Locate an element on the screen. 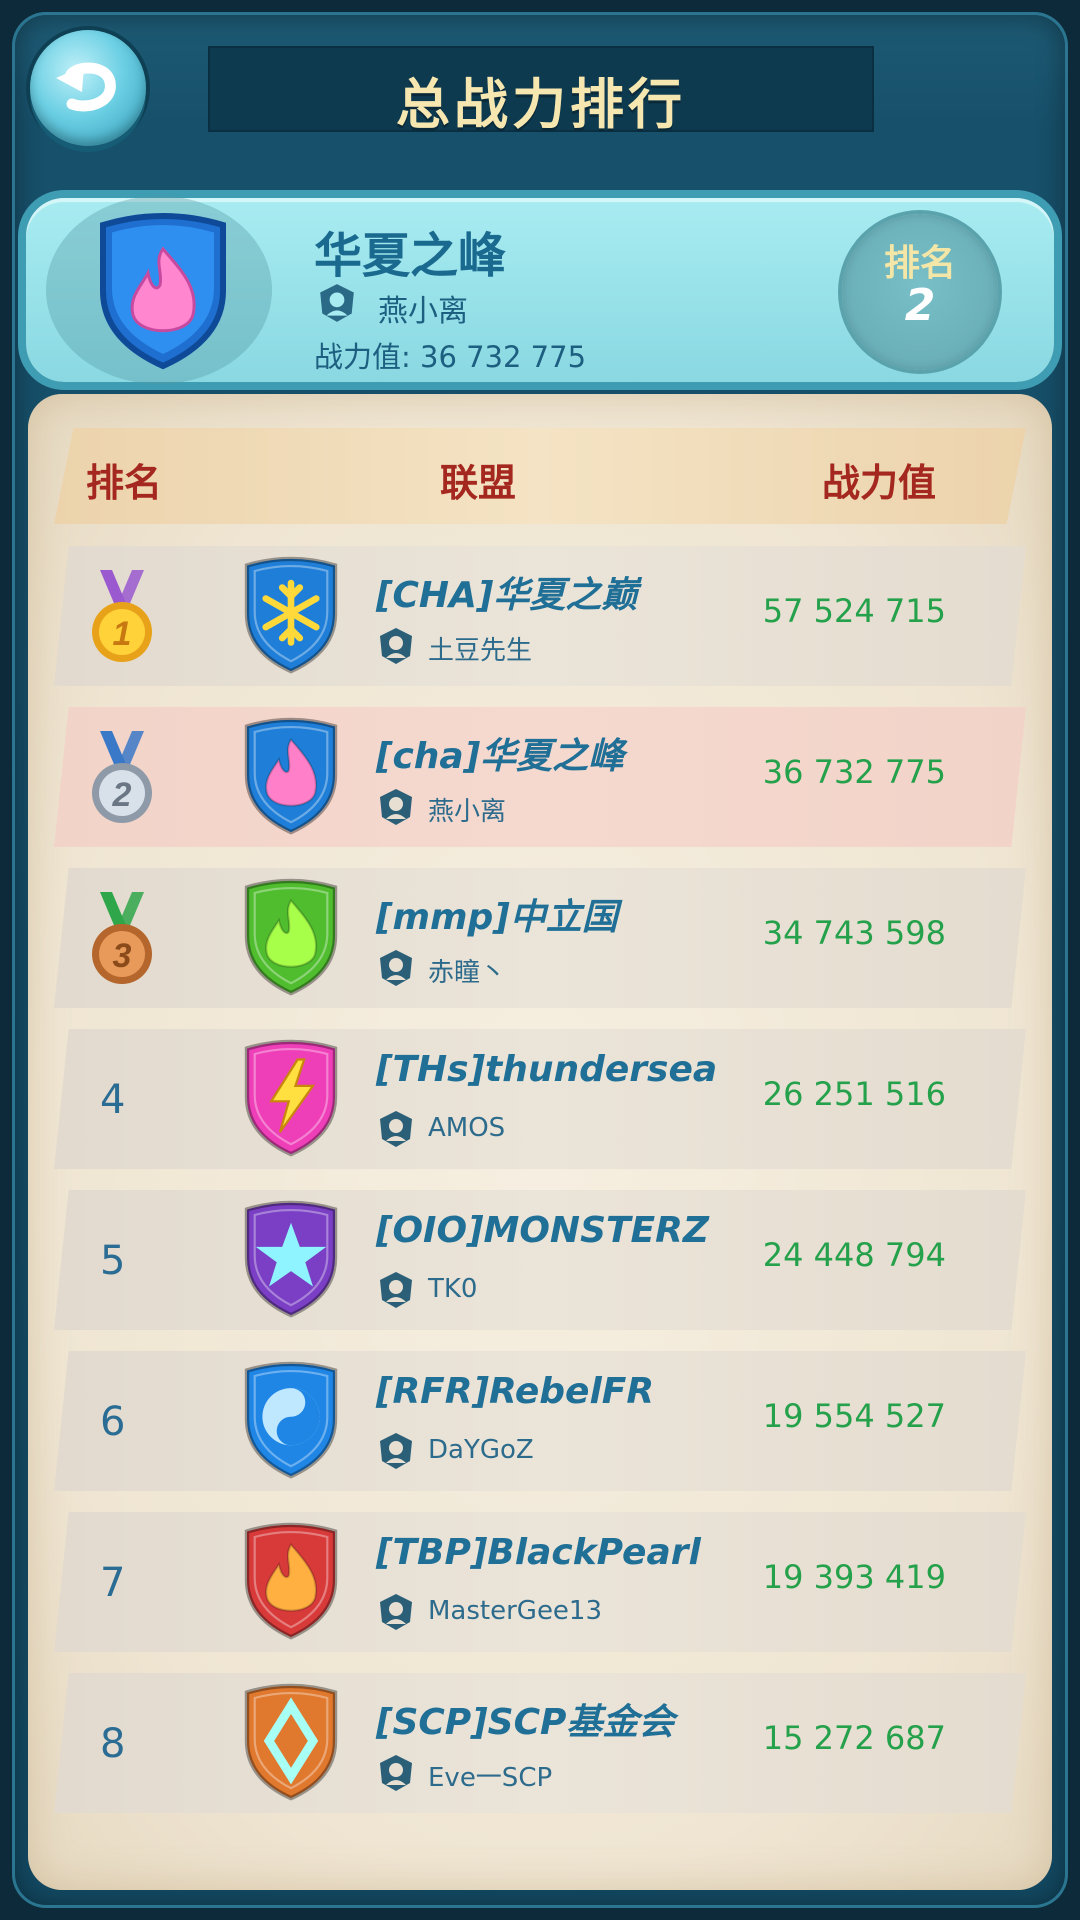 This screenshot has height=1920, width=1080. rank-number: 5 is located at coordinates (113, 1261).